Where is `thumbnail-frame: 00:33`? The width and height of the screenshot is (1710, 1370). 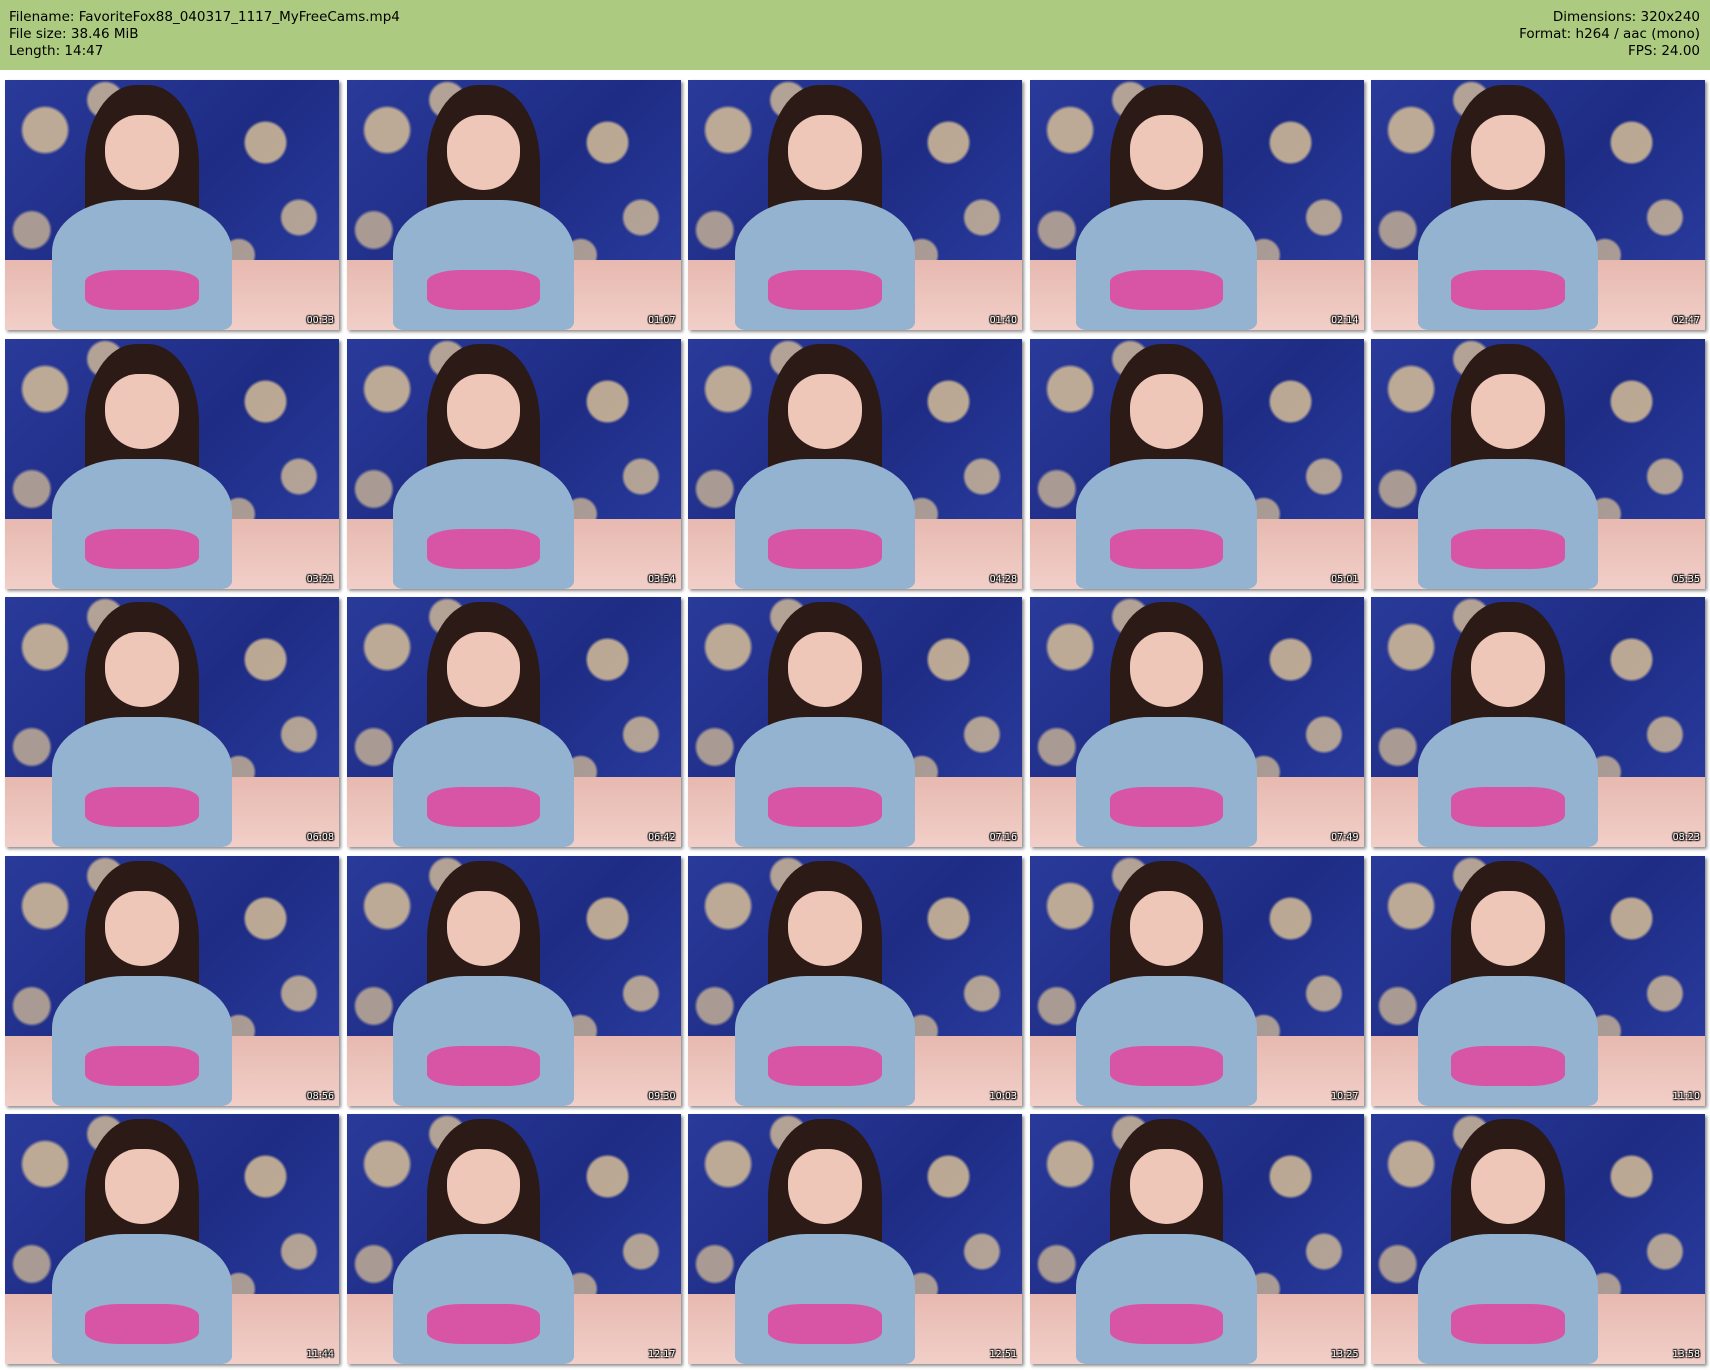
thumbnail-frame: 00:33 is located at coordinates (172, 205).